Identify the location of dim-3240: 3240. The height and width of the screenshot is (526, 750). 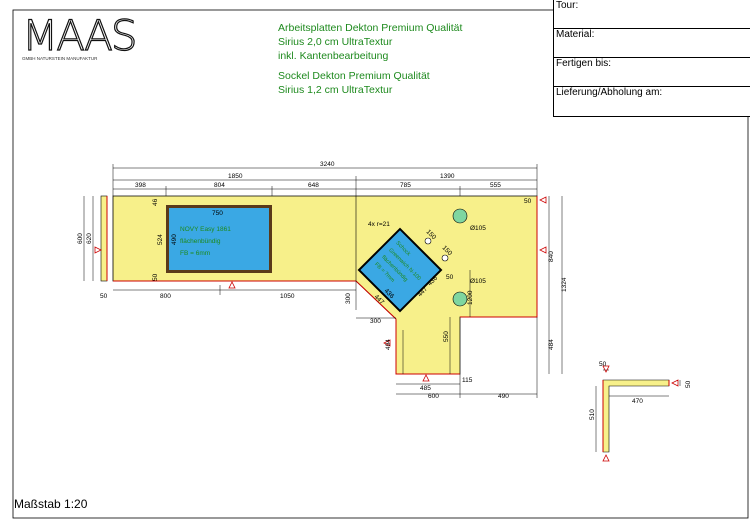
(327, 164).